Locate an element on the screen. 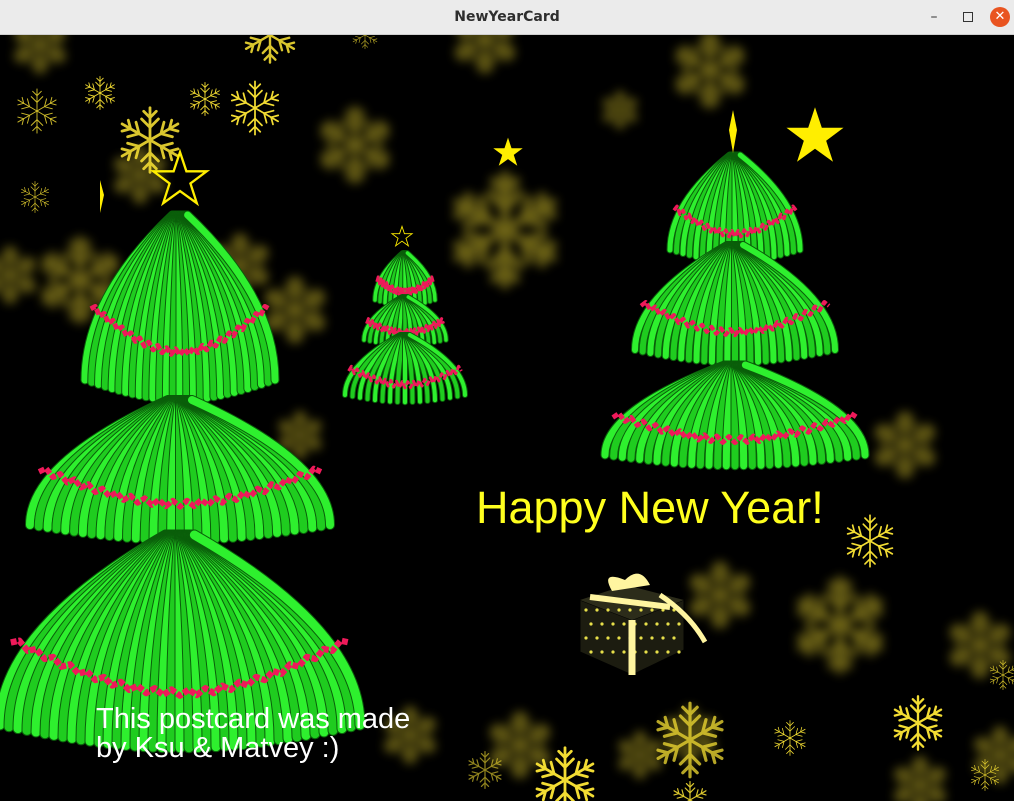 This screenshot has width=1014, height=801. minimize-icon: – is located at coordinates (934, 17).